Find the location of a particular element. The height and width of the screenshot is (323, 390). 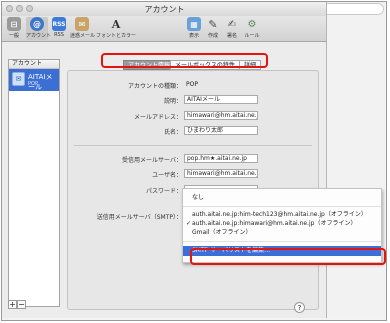

email-field: himawari@hm.aitai.ne.jp is located at coordinates (221, 115).